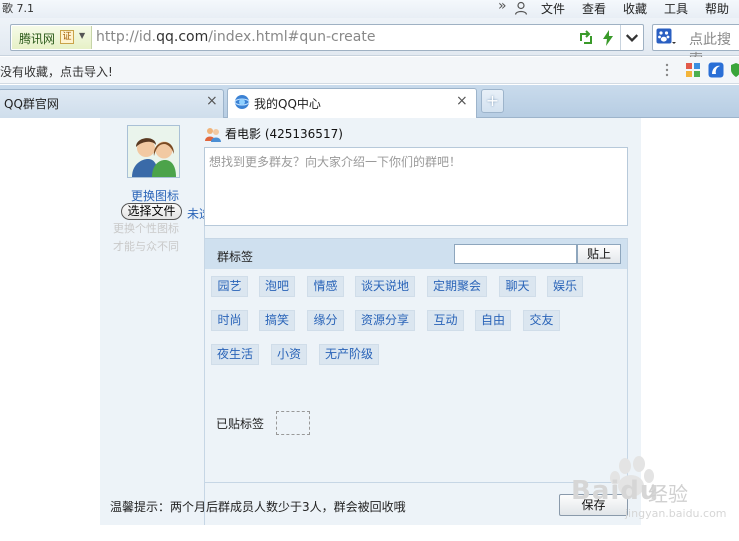 The width and height of the screenshot is (739, 541). What do you see at coordinates (293, 423) in the screenshot?
I see `posted-tag-slot` at bounding box center [293, 423].